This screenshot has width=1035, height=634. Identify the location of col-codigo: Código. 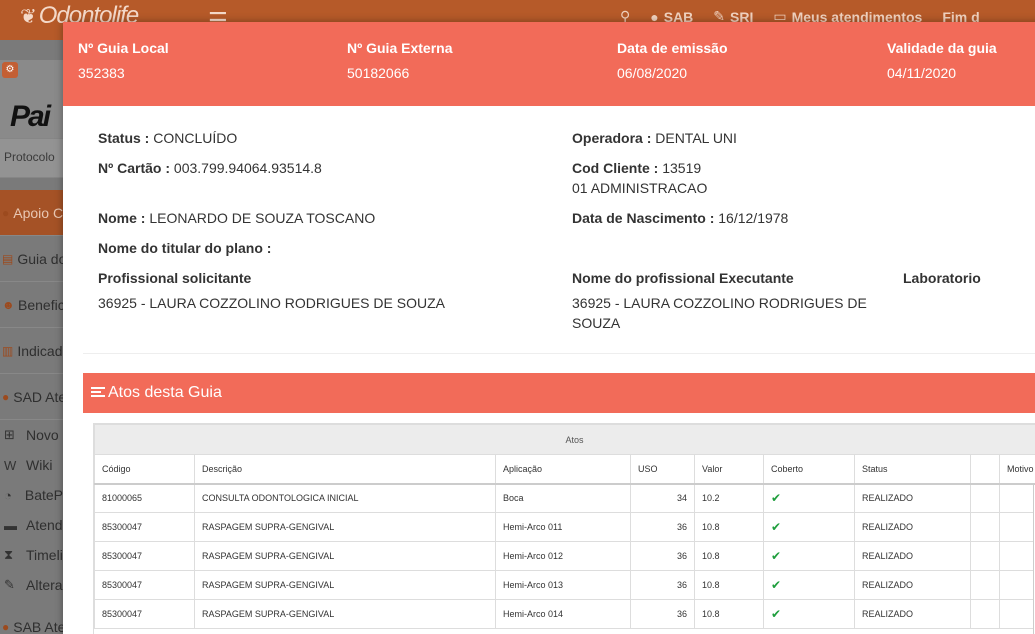
(144, 469).